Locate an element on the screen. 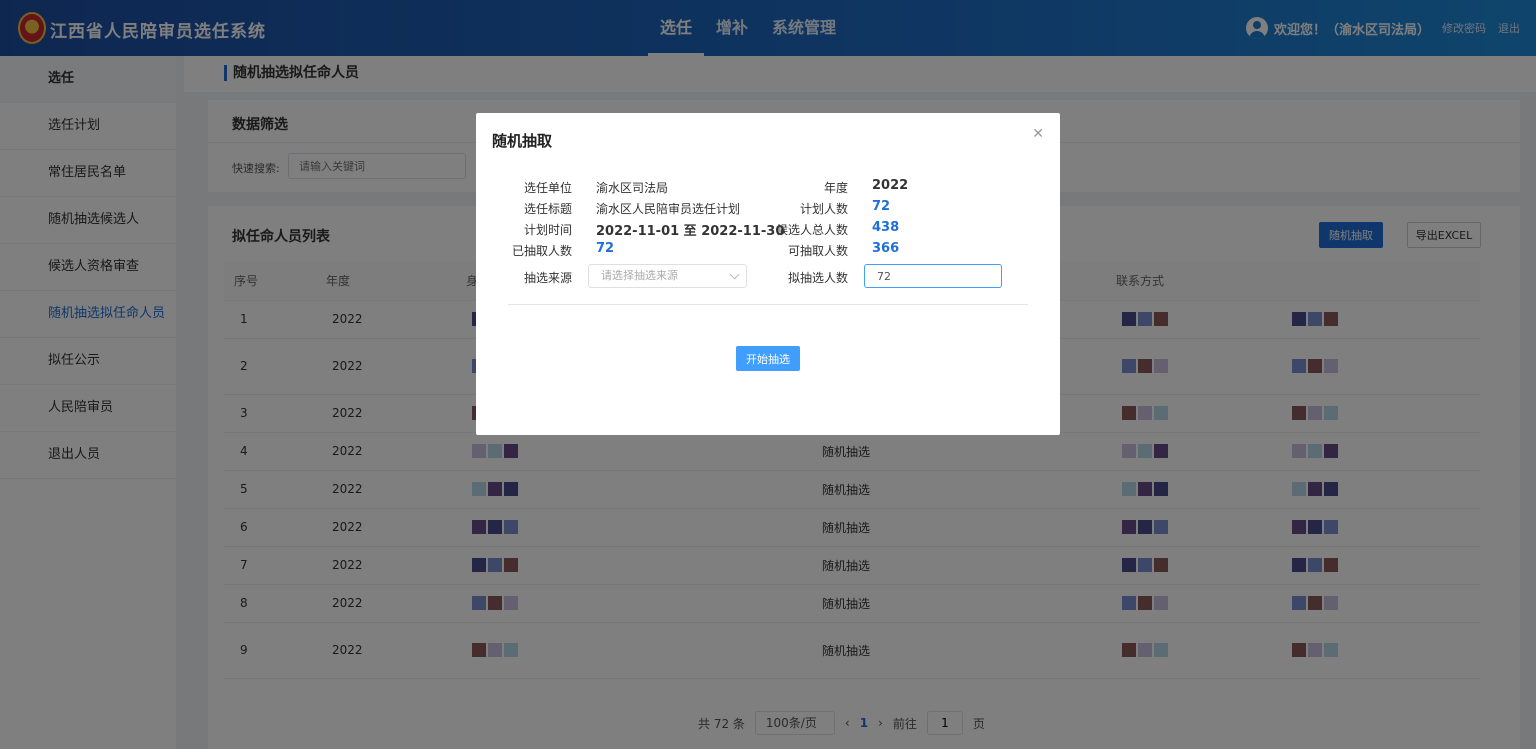  plan-count-value: 72 is located at coordinates (881, 206).